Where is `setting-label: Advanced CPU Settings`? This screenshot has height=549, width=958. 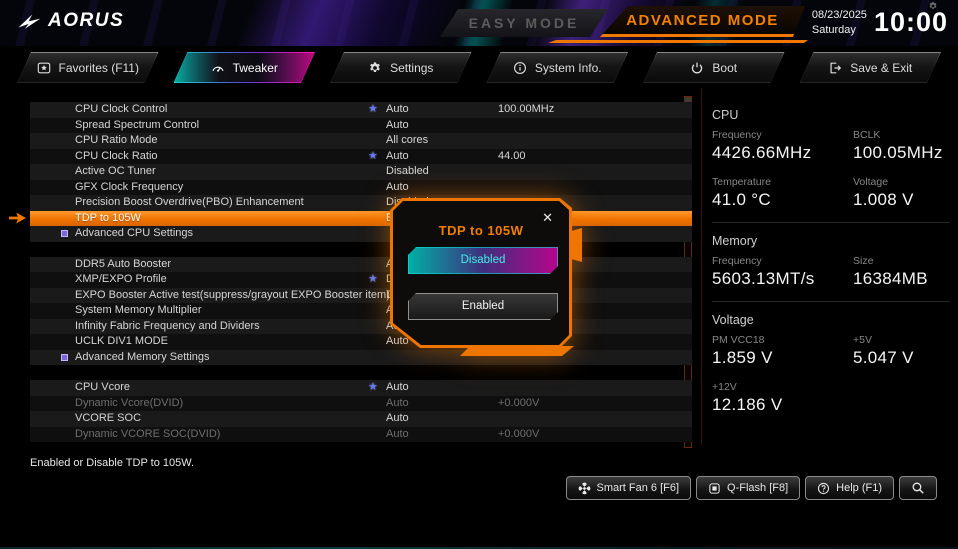 setting-label: Advanced CPU Settings is located at coordinates (134, 233).